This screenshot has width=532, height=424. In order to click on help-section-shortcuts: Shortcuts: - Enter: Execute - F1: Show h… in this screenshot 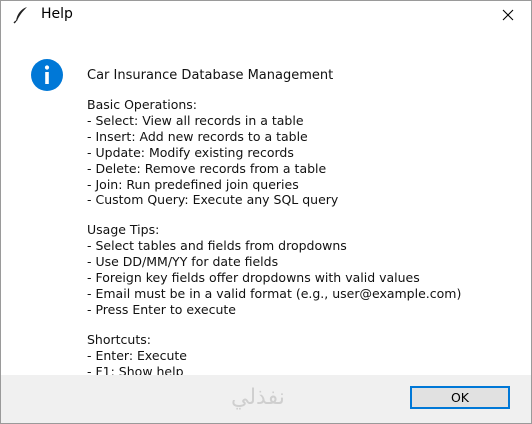, I will do `click(302, 356)`.